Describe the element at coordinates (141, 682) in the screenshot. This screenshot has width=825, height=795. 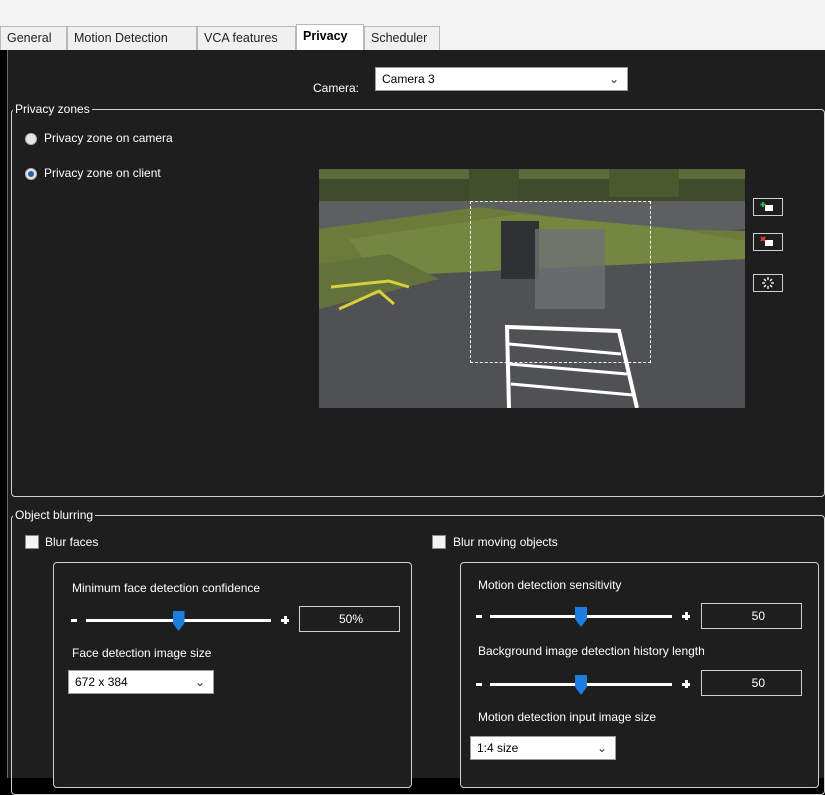
I see `face-image-size-select: 672 x 384 ⌄` at that location.